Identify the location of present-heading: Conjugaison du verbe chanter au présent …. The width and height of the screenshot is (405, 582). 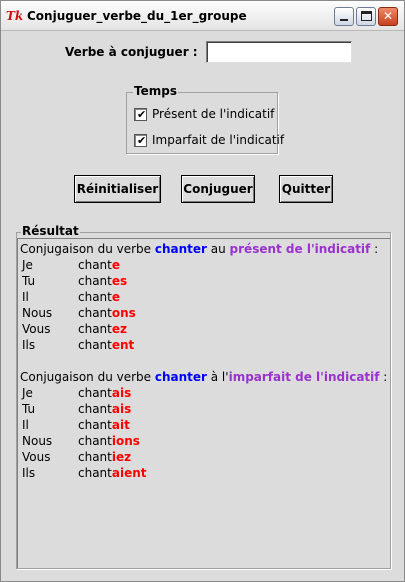
(199, 249).